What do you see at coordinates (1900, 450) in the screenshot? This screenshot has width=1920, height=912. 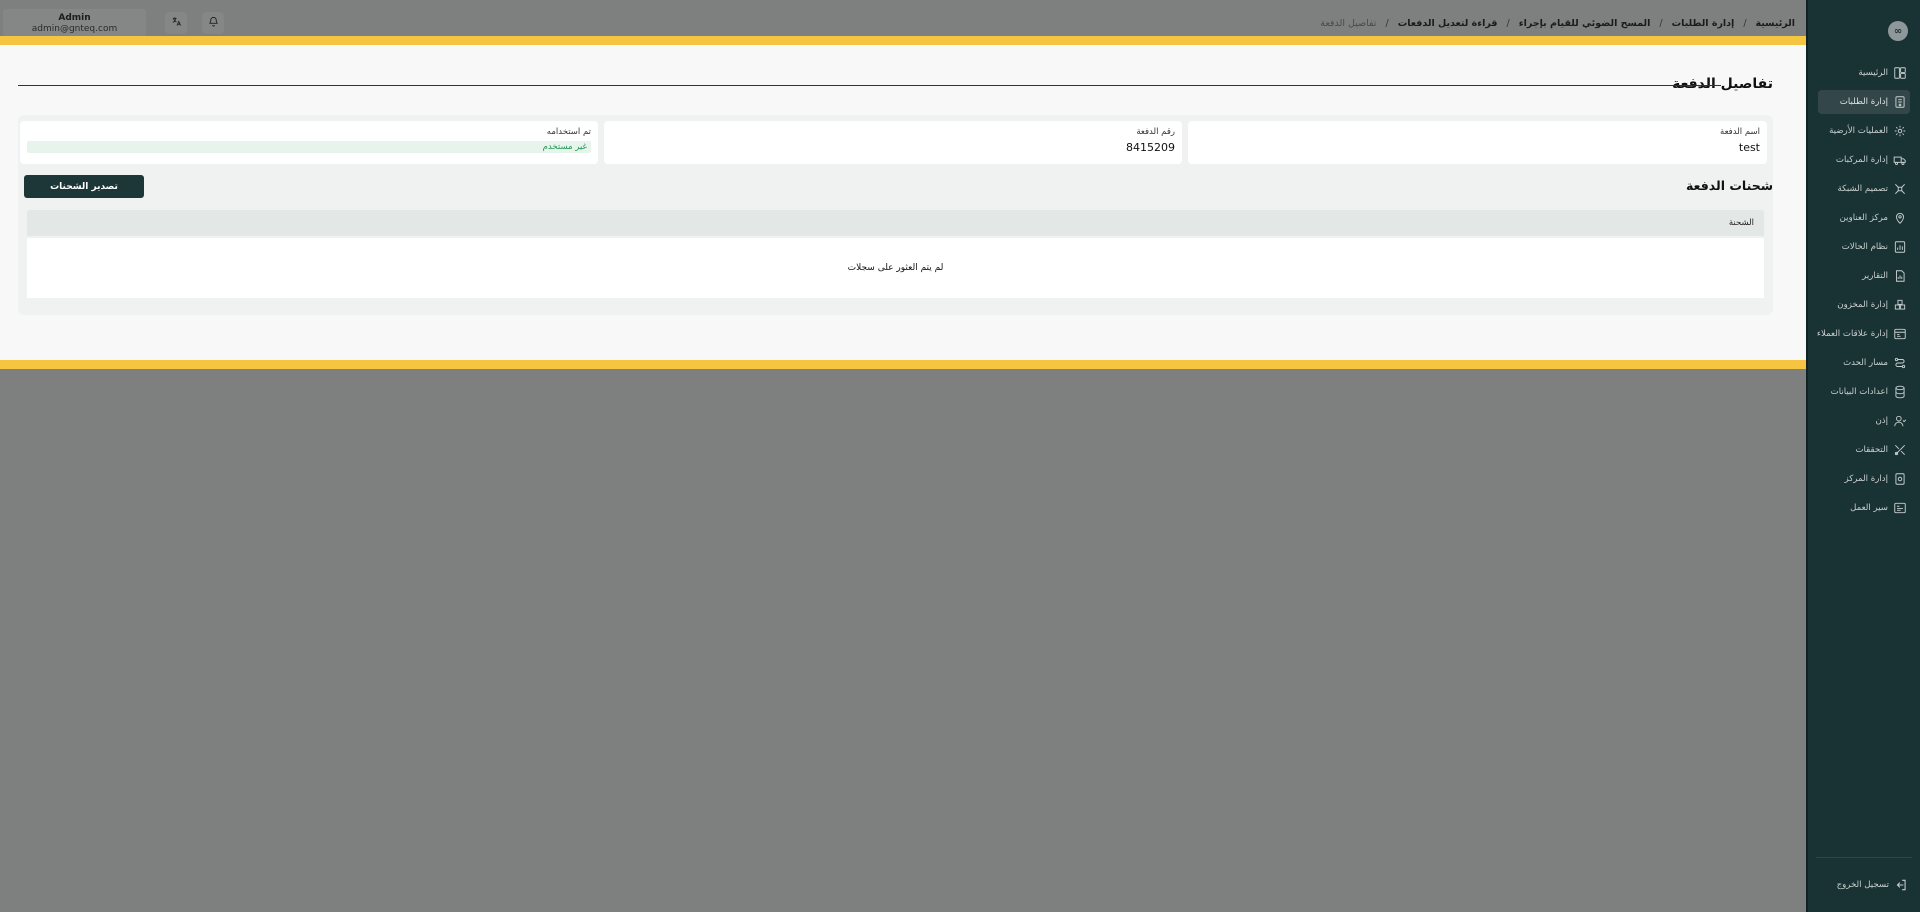 I see `validation-icon` at bounding box center [1900, 450].